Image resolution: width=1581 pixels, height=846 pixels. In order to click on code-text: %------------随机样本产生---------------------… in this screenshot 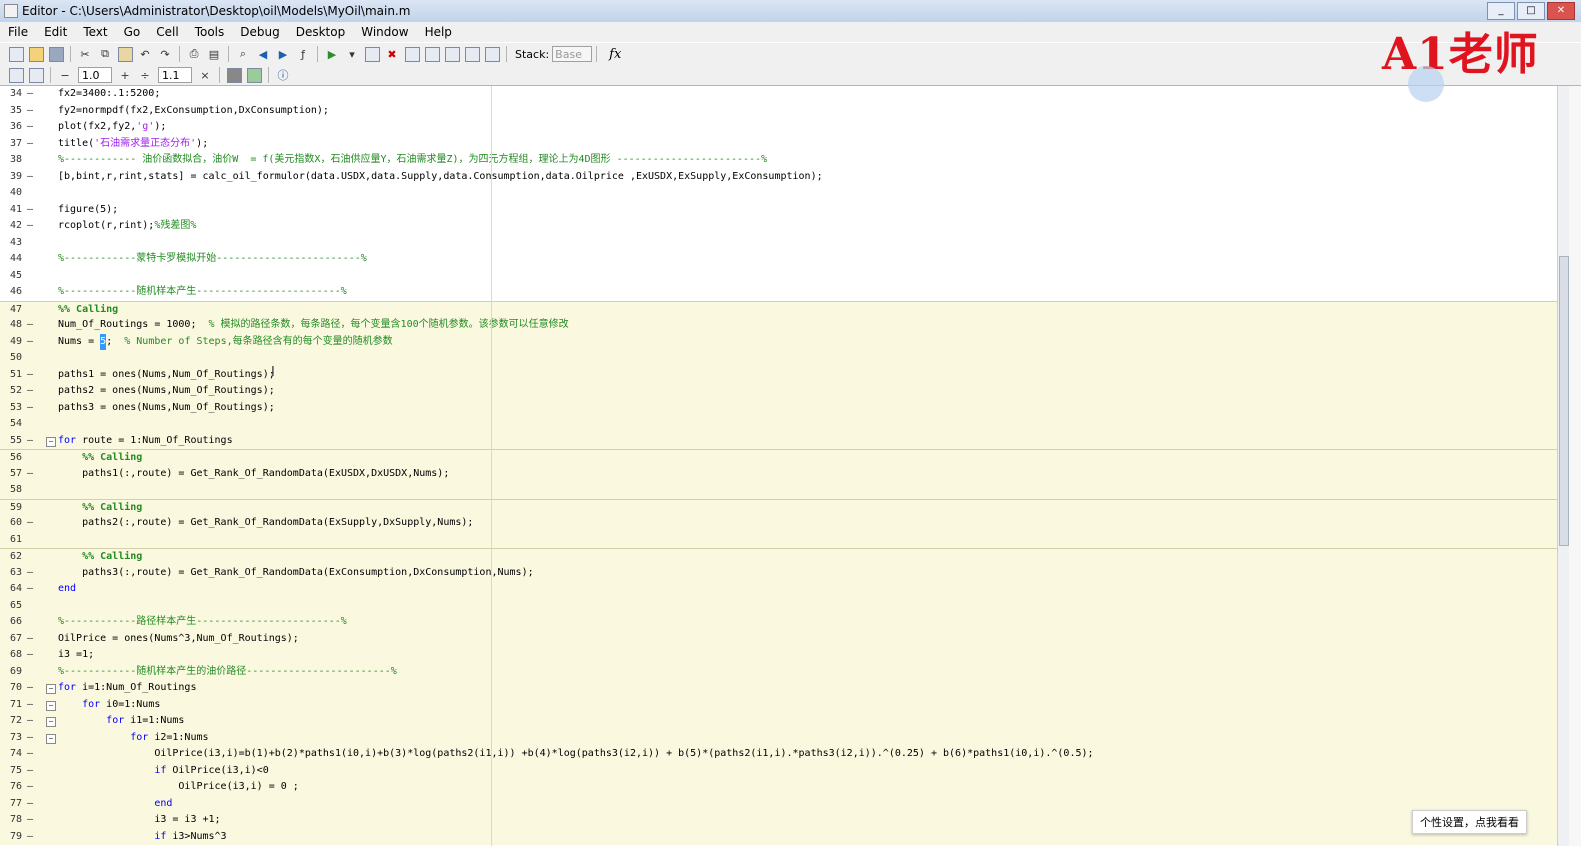, I will do `click(202, 292)`.